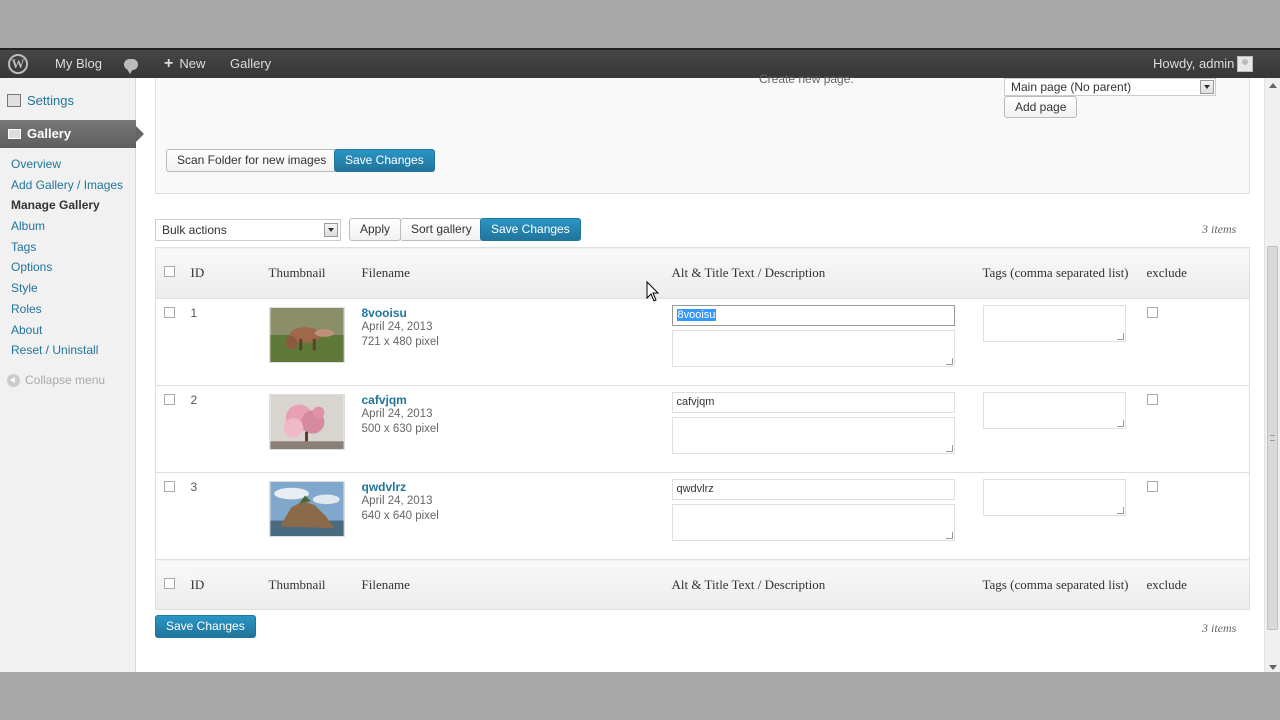 This screenshot has height=720, width=1280. I want to click on submenu-options: Options, so click(68, 267).